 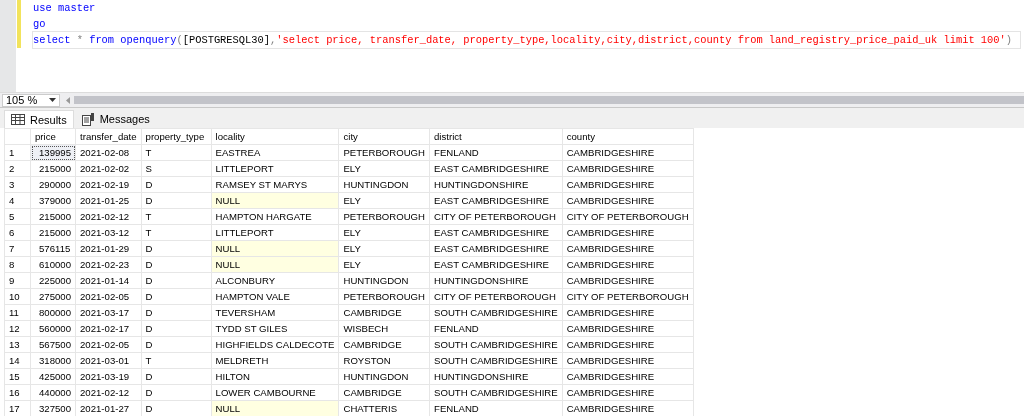 What do you see at coordinates (17, 264) in the screenshot?
I see `row-number: 8` at bounding box center [17, 264].